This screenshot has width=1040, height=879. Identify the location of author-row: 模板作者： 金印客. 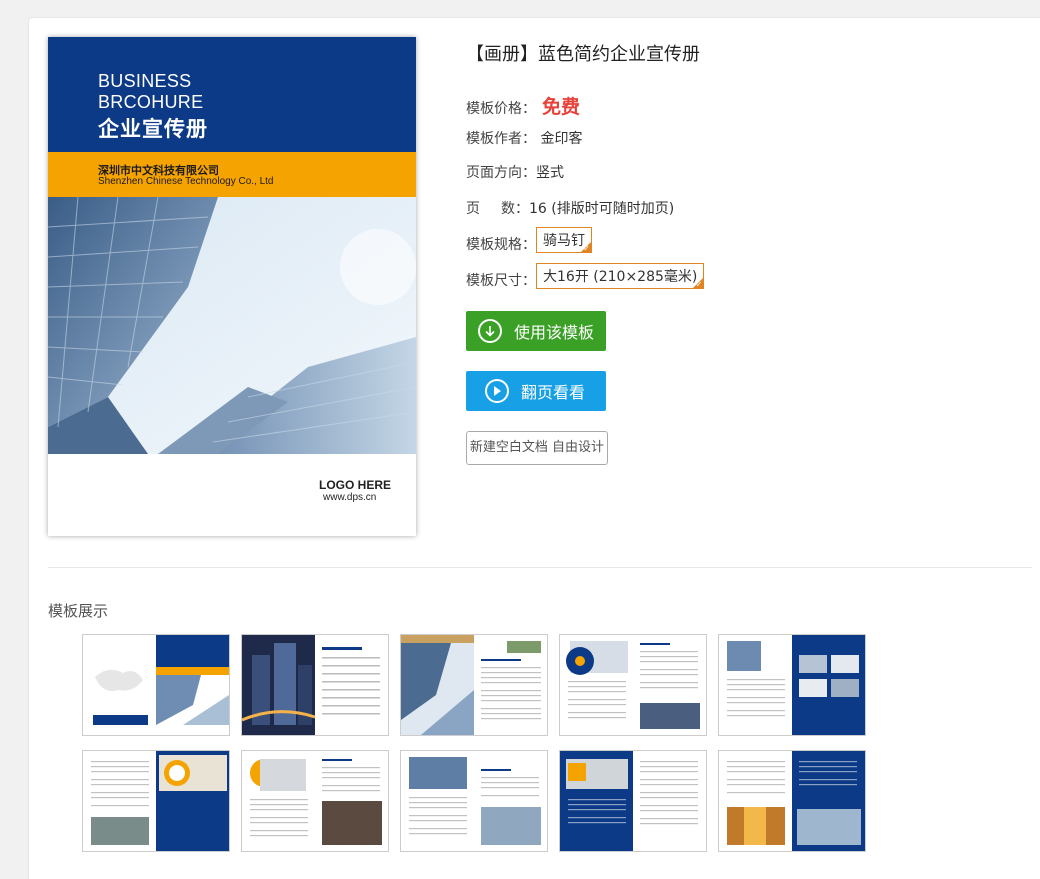
(524, 138).